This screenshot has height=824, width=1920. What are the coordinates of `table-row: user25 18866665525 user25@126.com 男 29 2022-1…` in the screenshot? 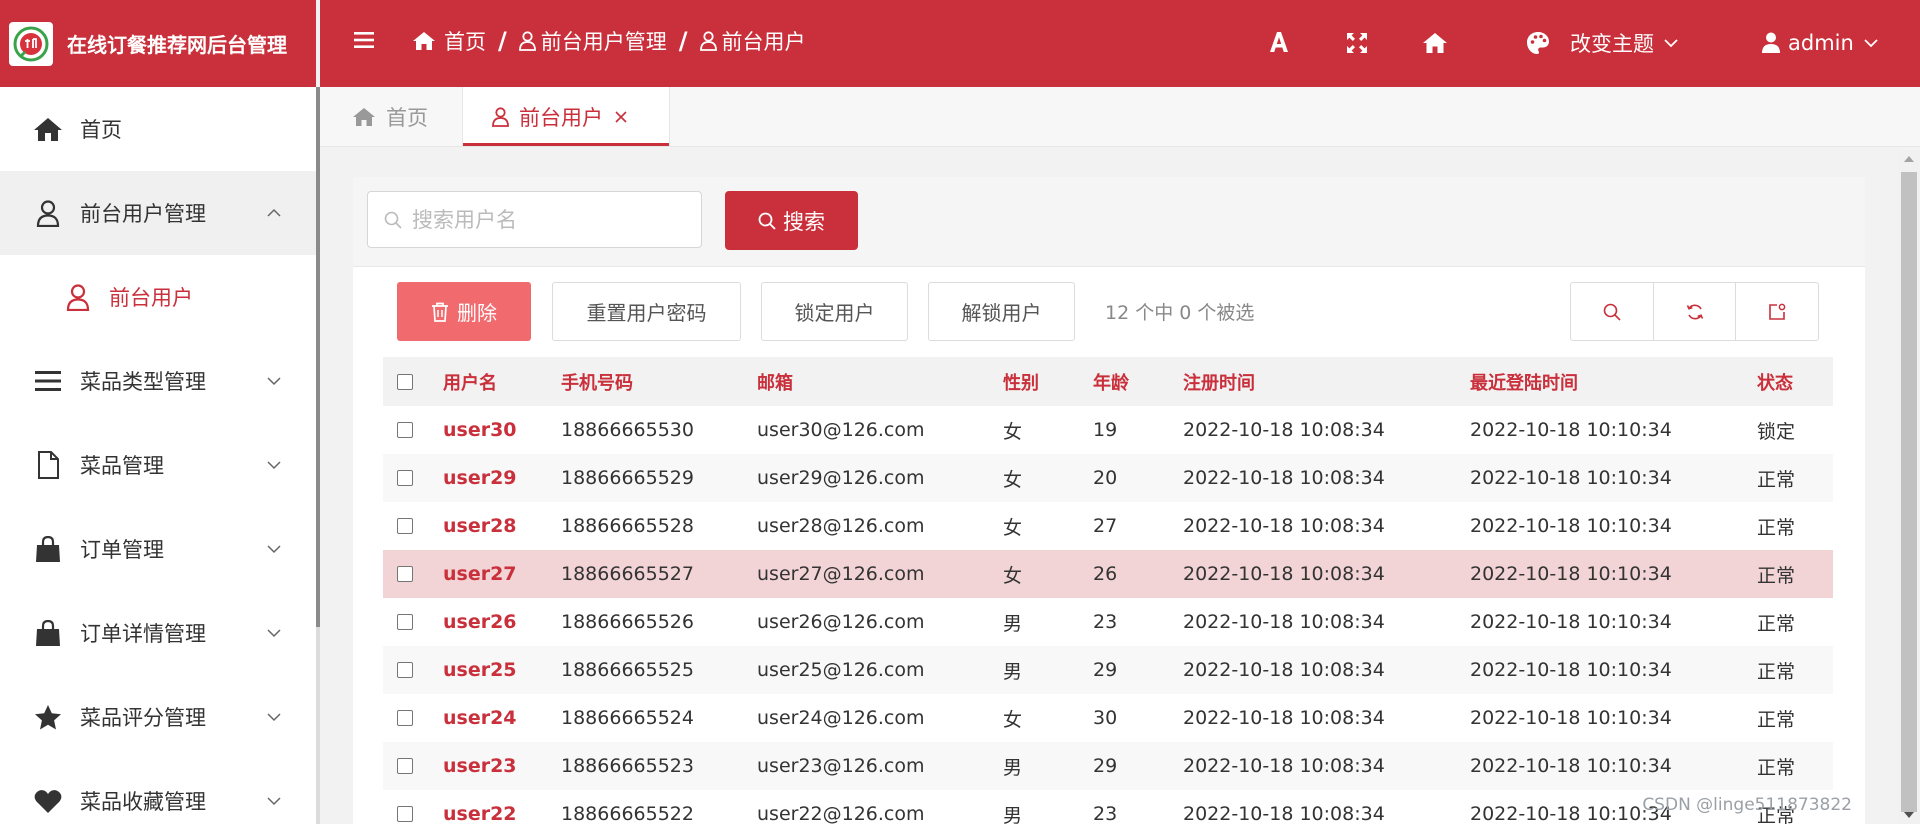 It's located at (1108, 670).